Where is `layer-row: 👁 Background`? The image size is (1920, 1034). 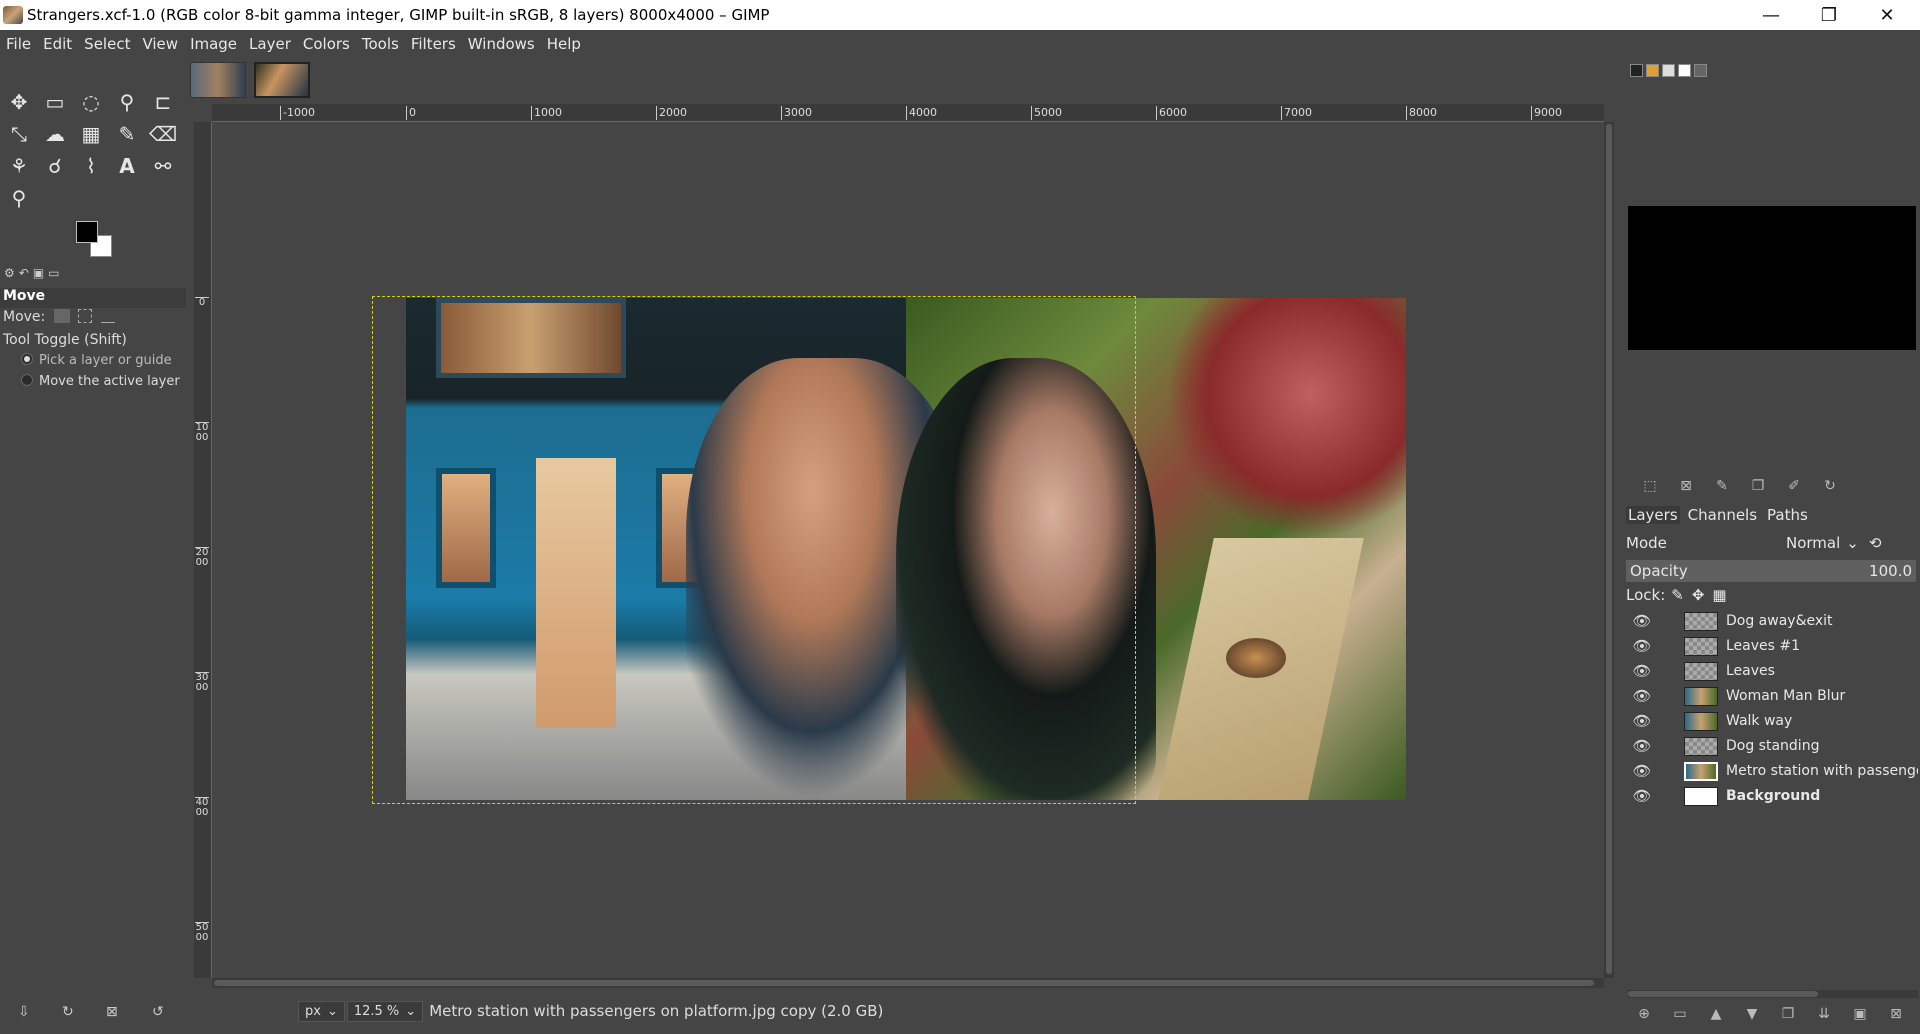 layer-row: 👁 Background is located at coordinates (1773, 796).